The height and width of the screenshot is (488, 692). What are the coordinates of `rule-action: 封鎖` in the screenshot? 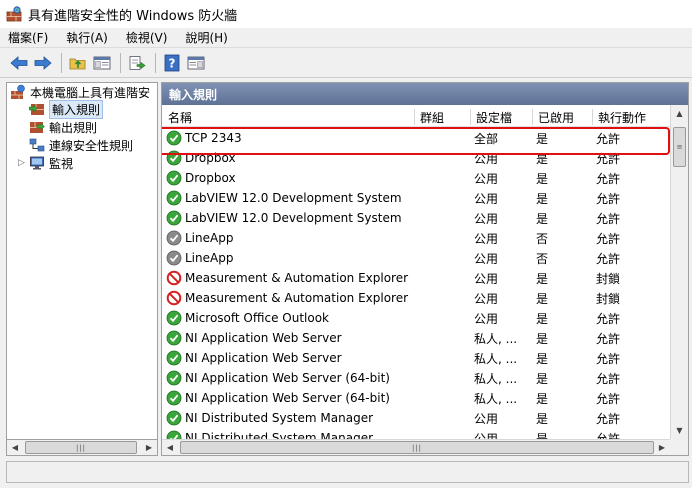 It's located at (608, 298).